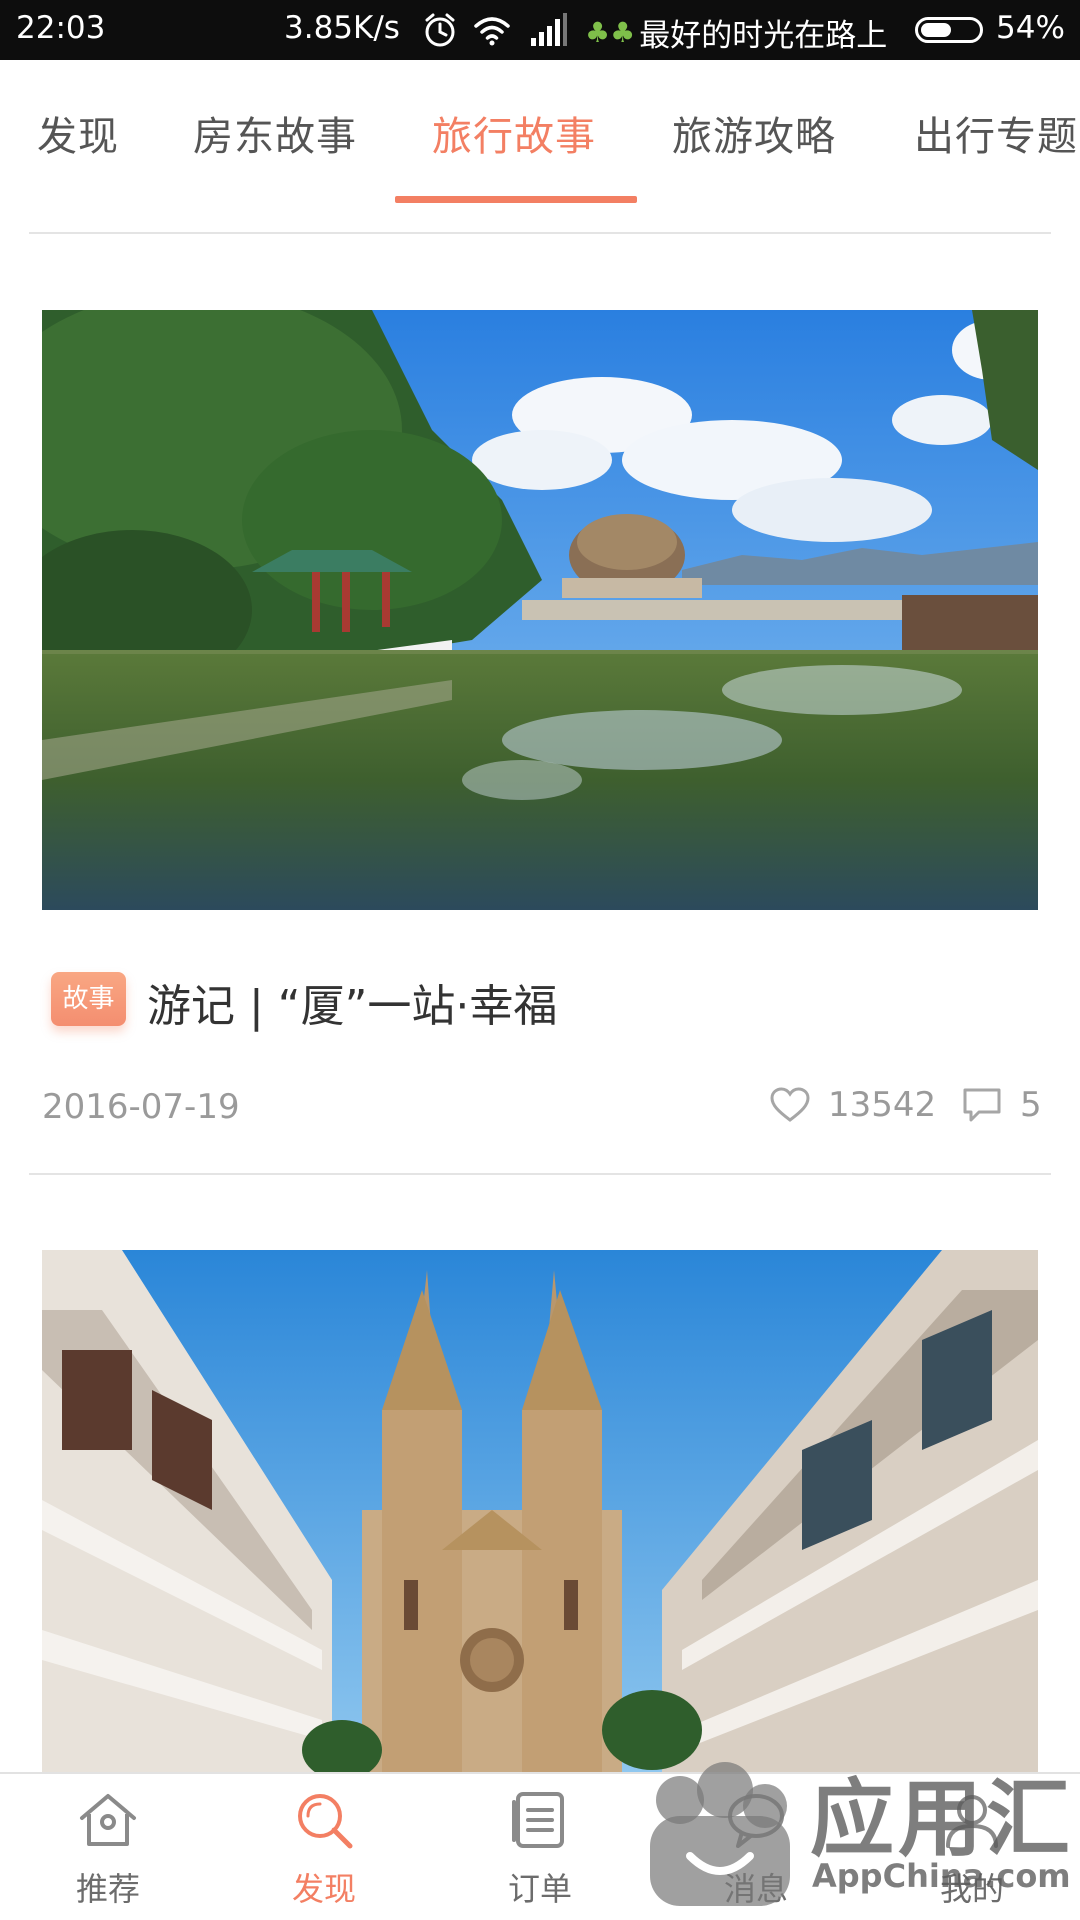 The width and height of the screenshot is (1080, 1920). I want to click on status-bar: 22:03 3.85K/s ♣♣ 最好的时光在路上 54%, so click(540, 30).